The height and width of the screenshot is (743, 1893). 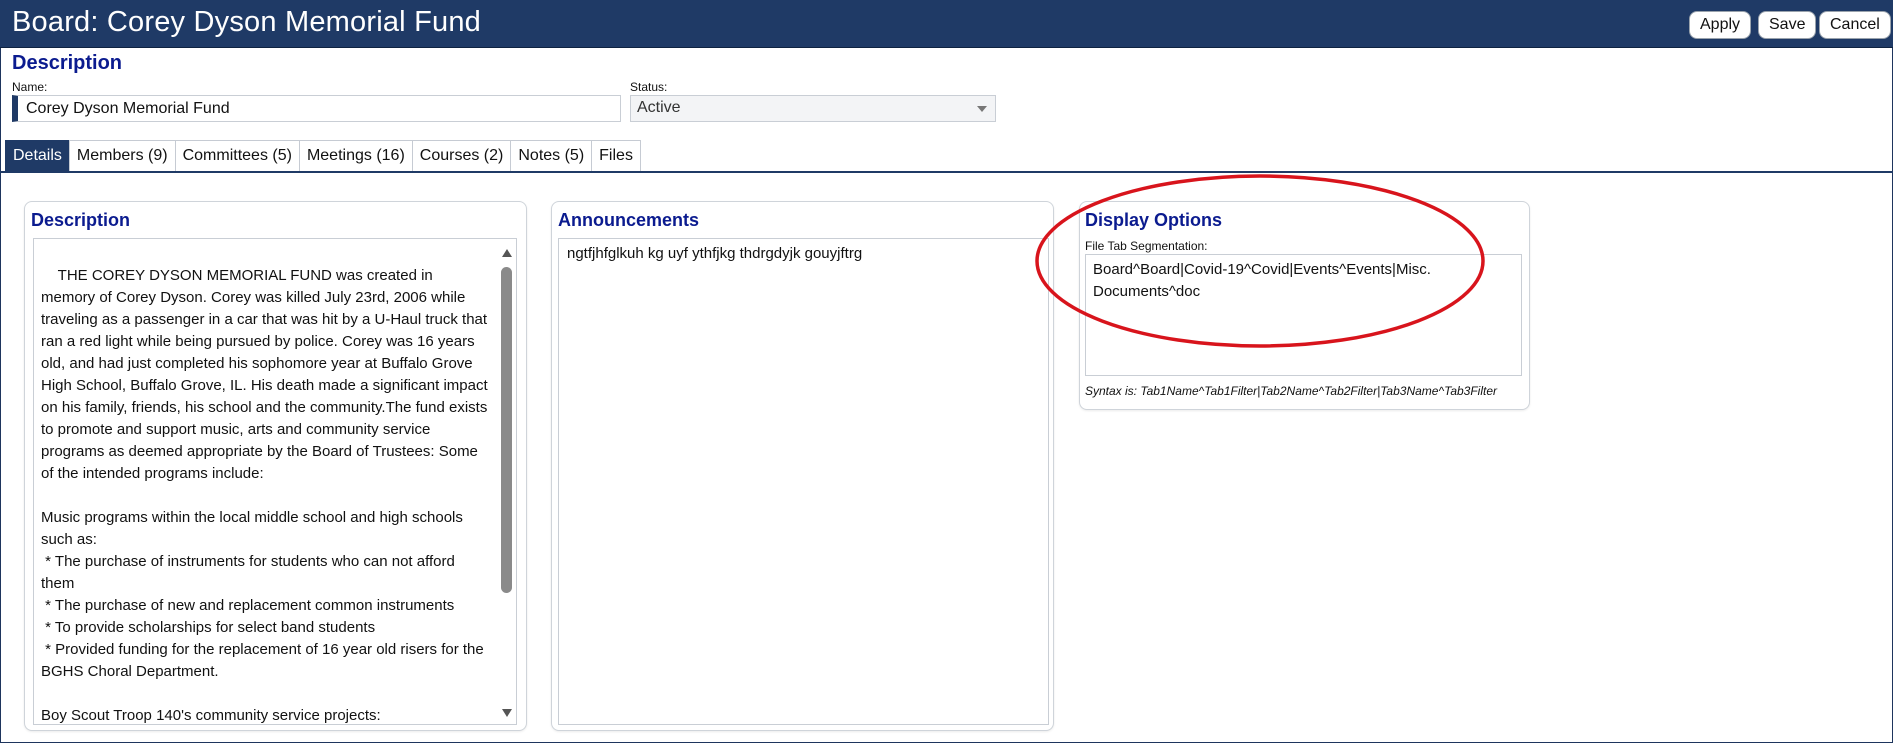 I want to click on description-section-title: Description, so click(x=67, y=63).